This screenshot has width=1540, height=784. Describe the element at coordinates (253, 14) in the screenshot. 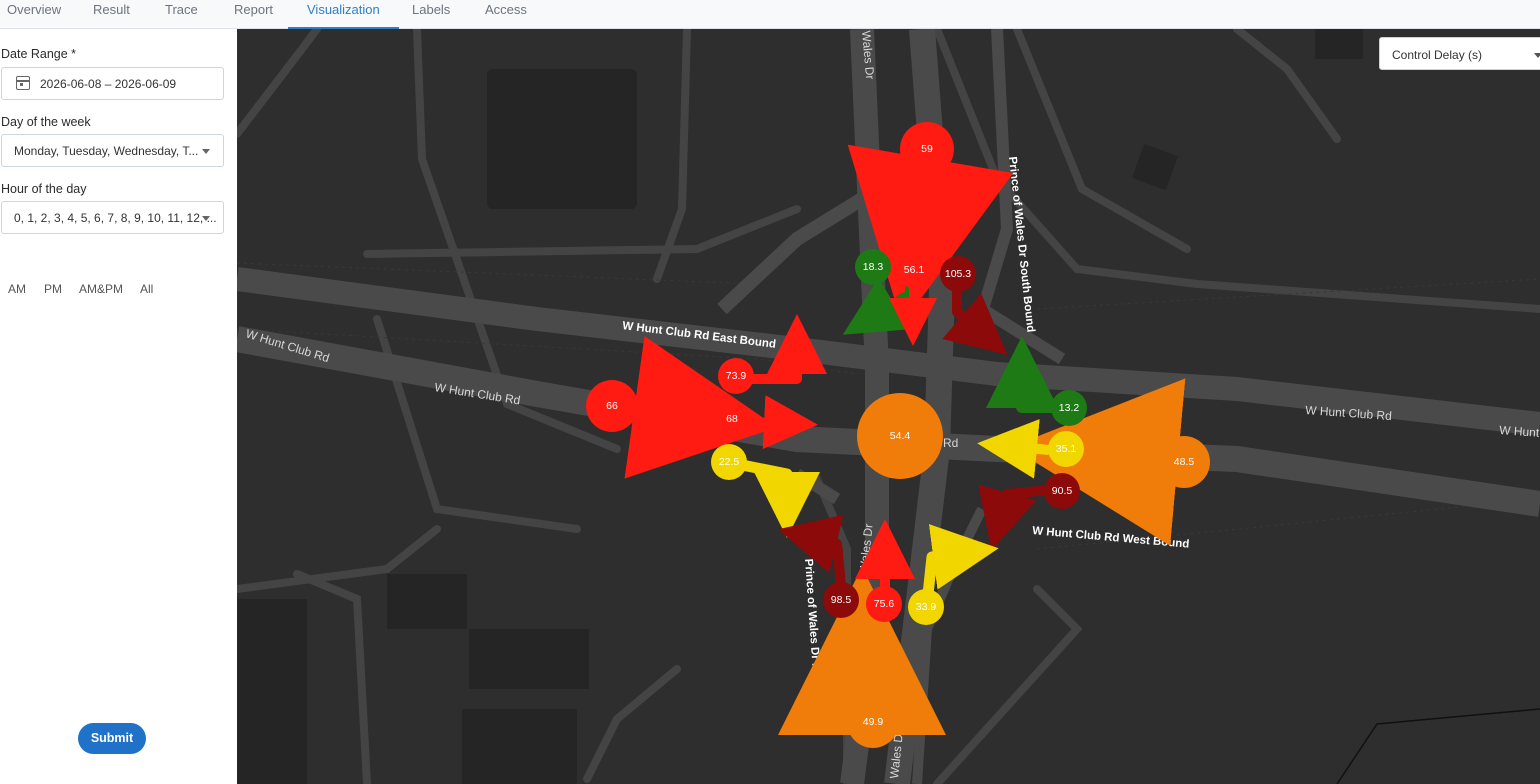

I see `tab-report: Report` at that location.